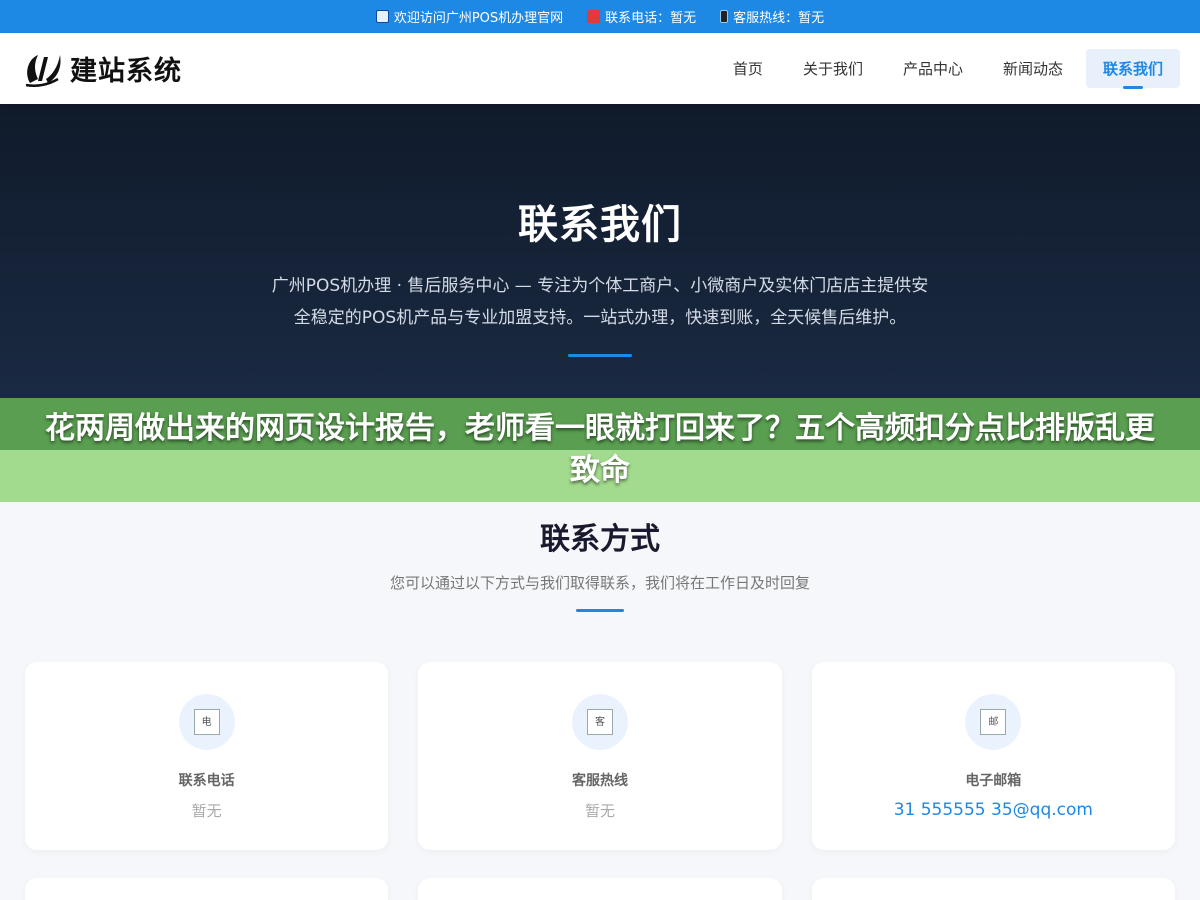  I want to click on banner-headline: 花两周做出来的网页设计报告，老师看一眼就打回来了？五个高频扣分点比排版乱更致命, so click(600, 449).